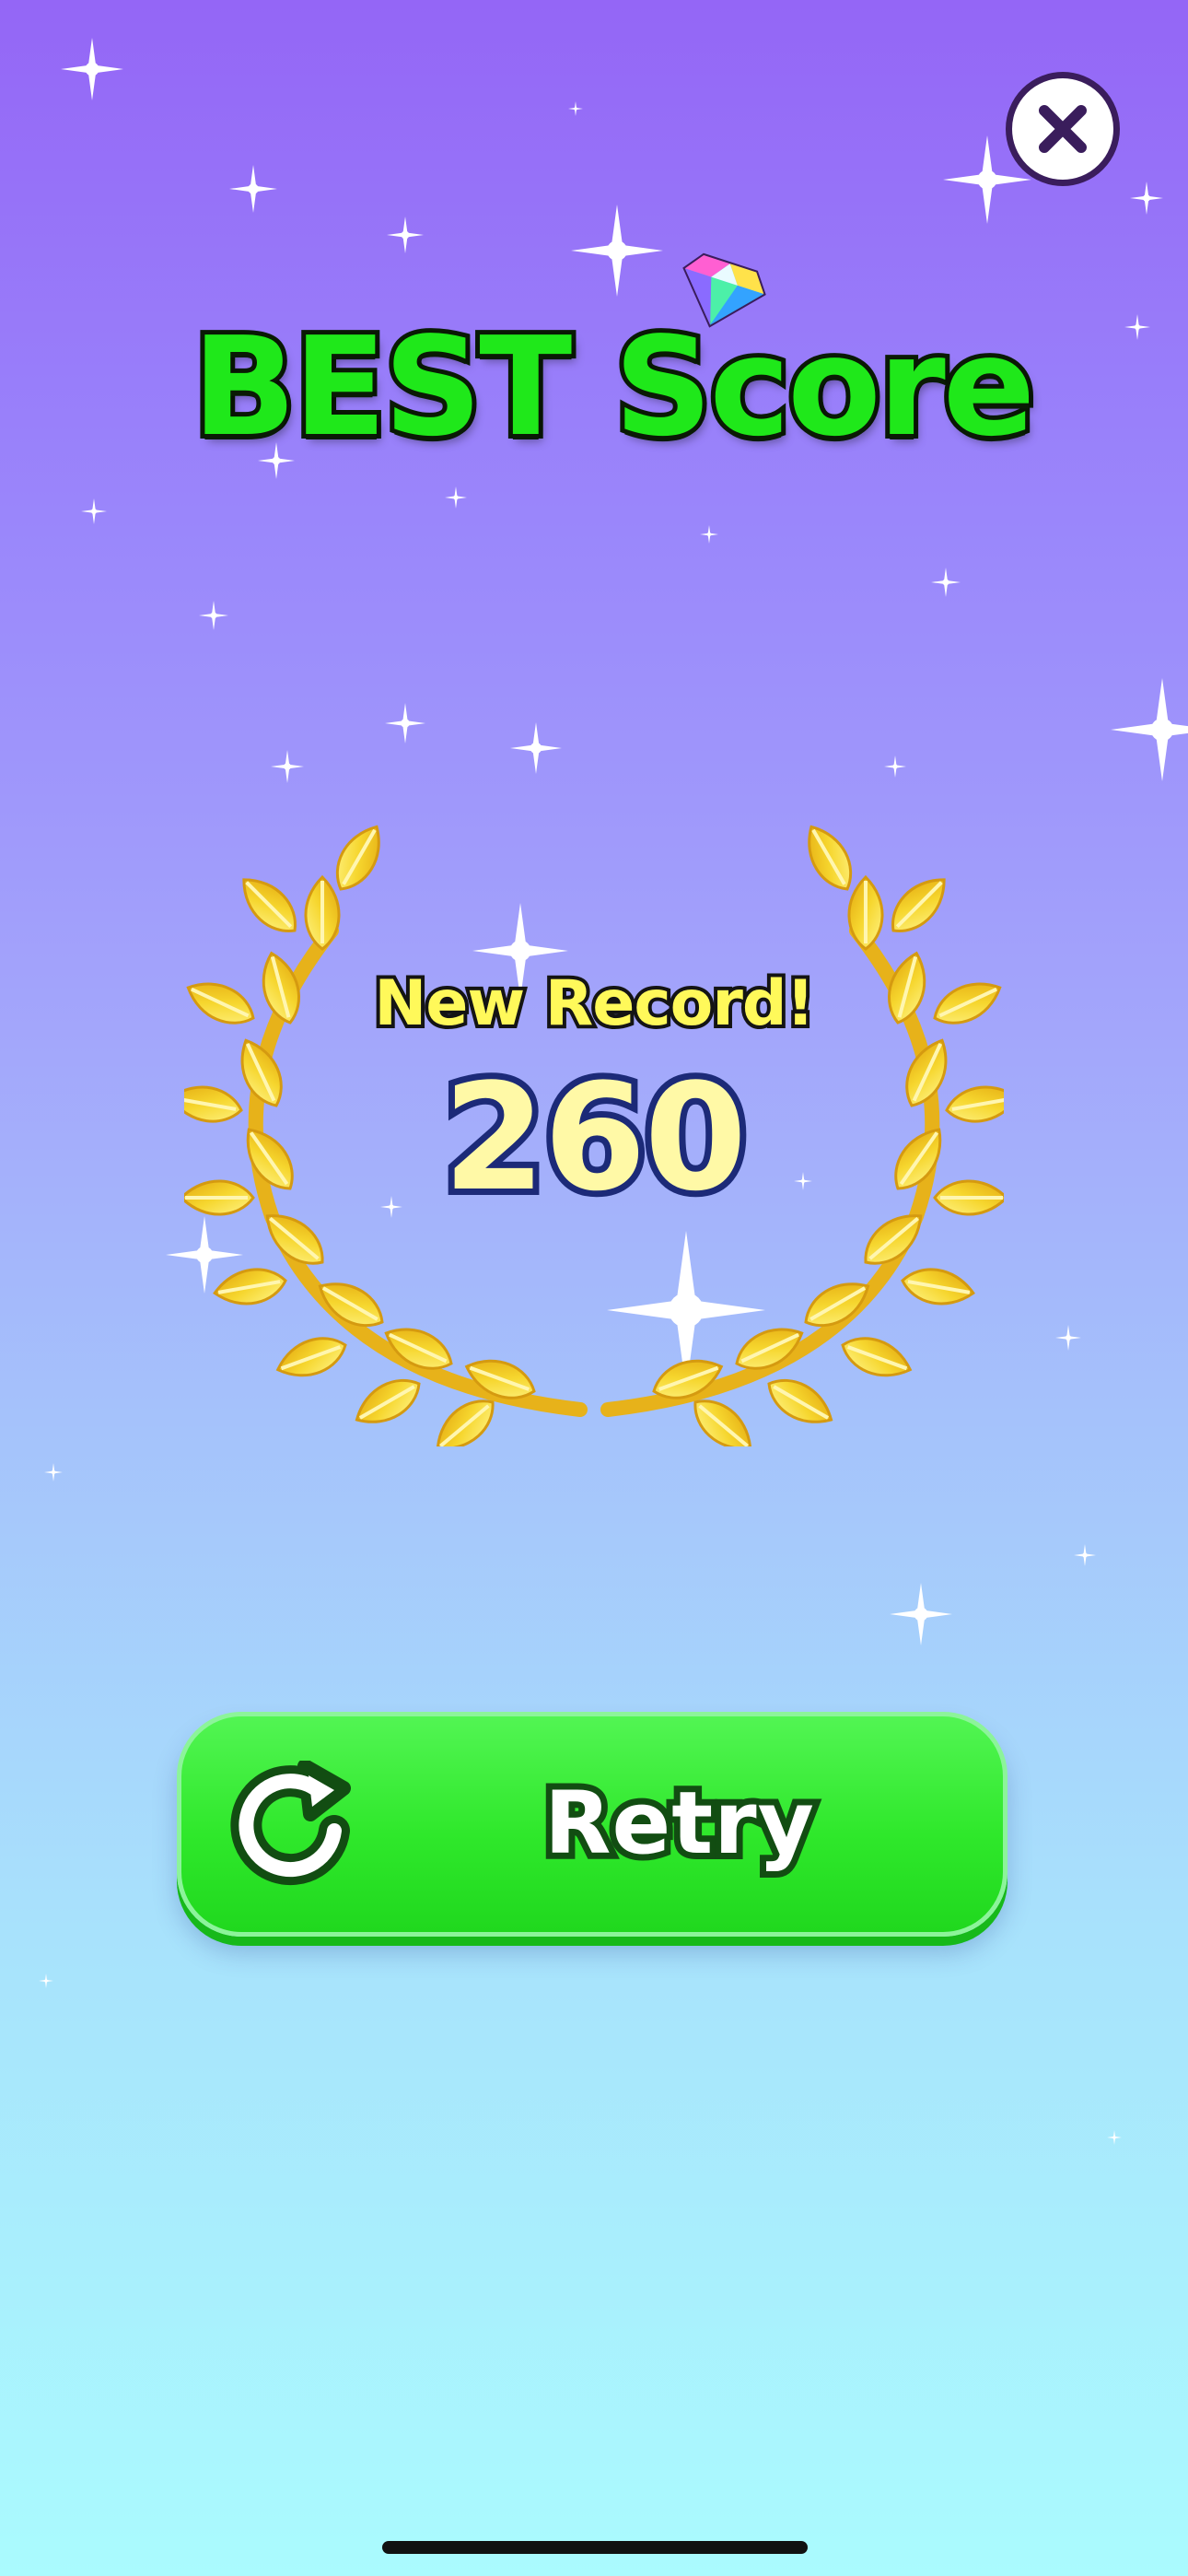 The width and height of the screenshot is (1188, 2576). I want to click on close-icon, so click(1063, 129).